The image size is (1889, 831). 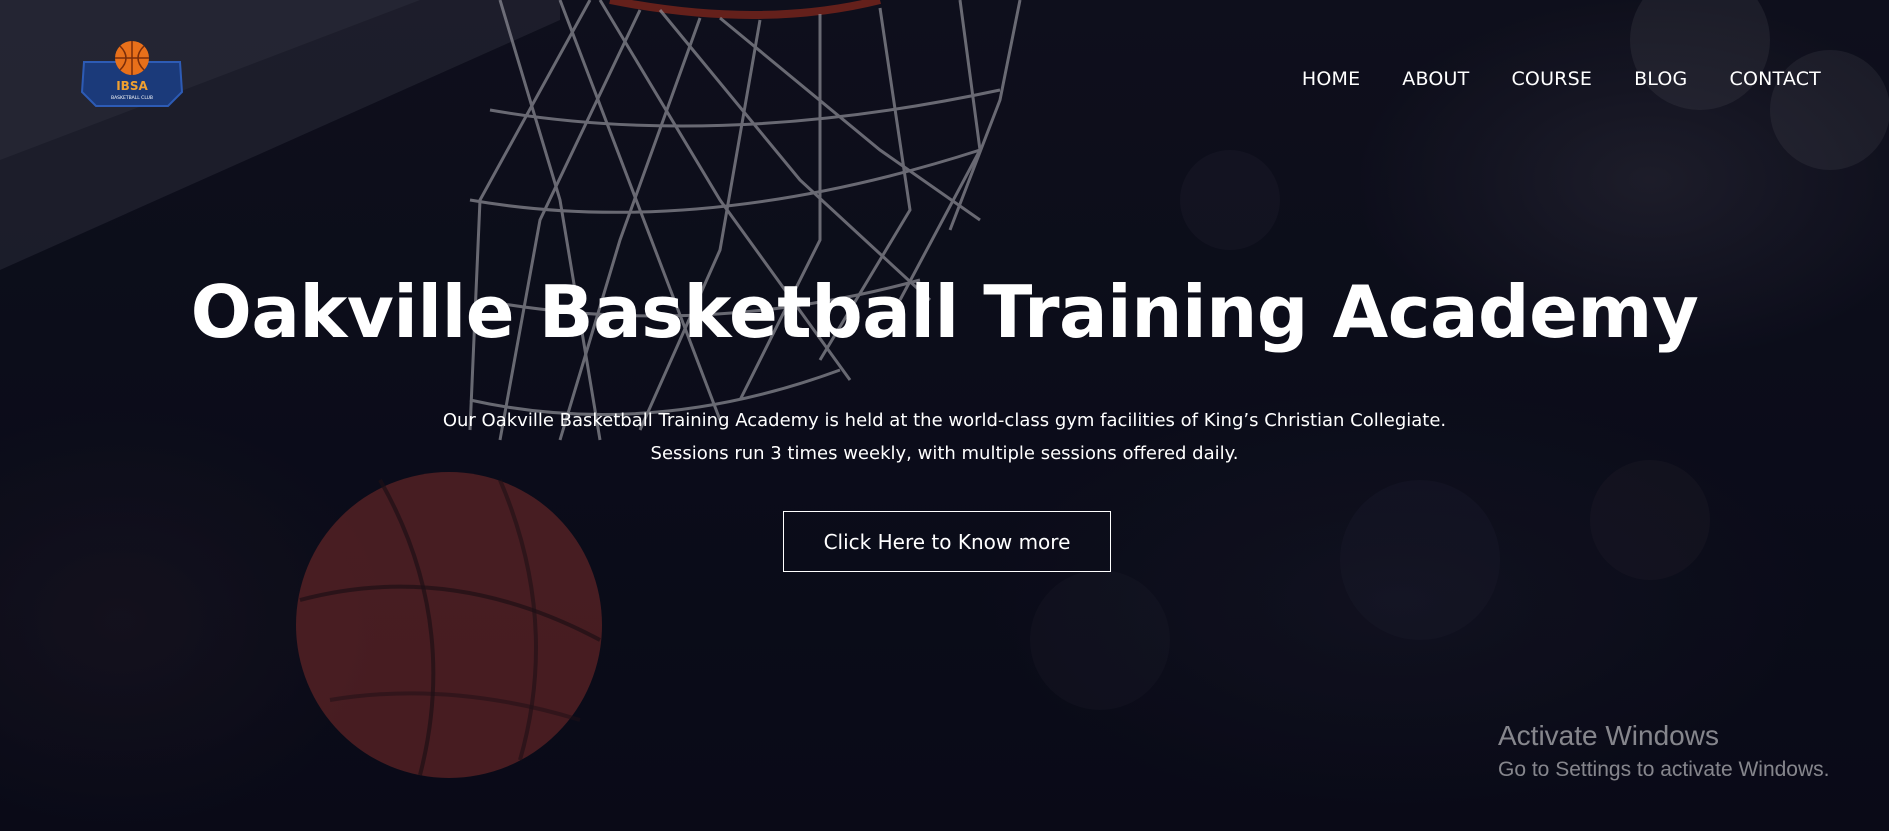 I want to click on watermark-subtitle: Go to Settings to activate Windows., so click(x=1664, y=769).